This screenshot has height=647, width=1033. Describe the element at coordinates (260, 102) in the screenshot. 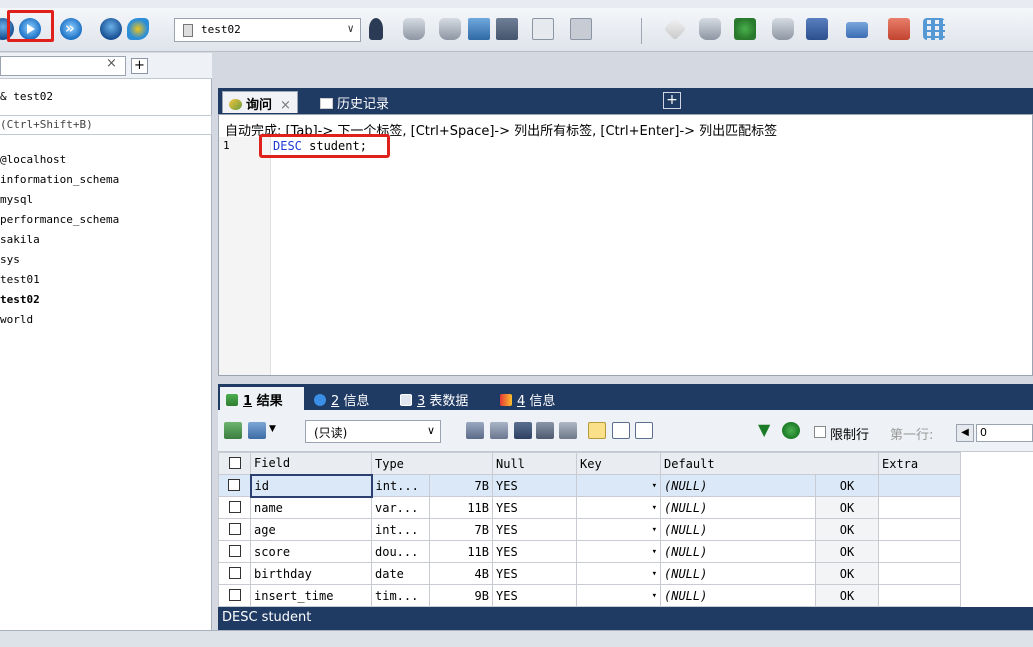

I see `tab-query: 询问 ×` at that location.